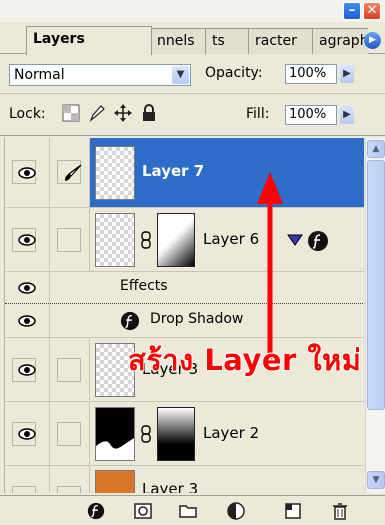 The width and height of the screenshot is (385, 525). I want to click on lock-fill-row: Lock: Fill: 100% ▶, so click(192, 115).